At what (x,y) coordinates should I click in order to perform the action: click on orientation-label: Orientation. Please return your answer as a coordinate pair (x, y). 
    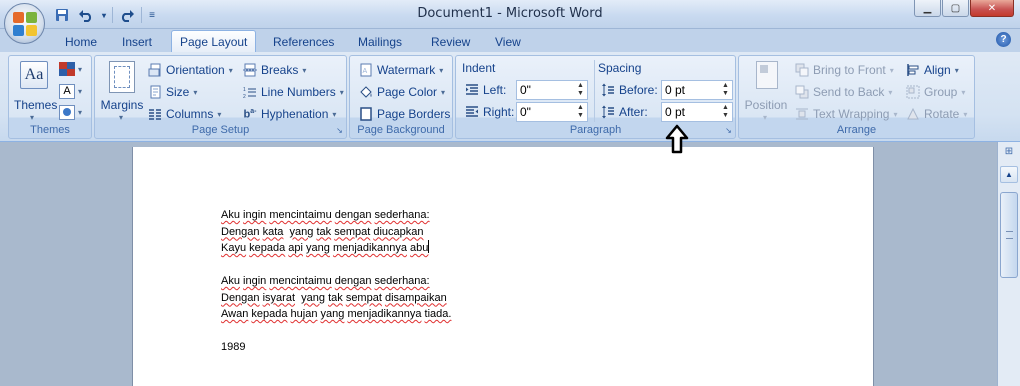
    Looking at the image, I should click on (195, 70).